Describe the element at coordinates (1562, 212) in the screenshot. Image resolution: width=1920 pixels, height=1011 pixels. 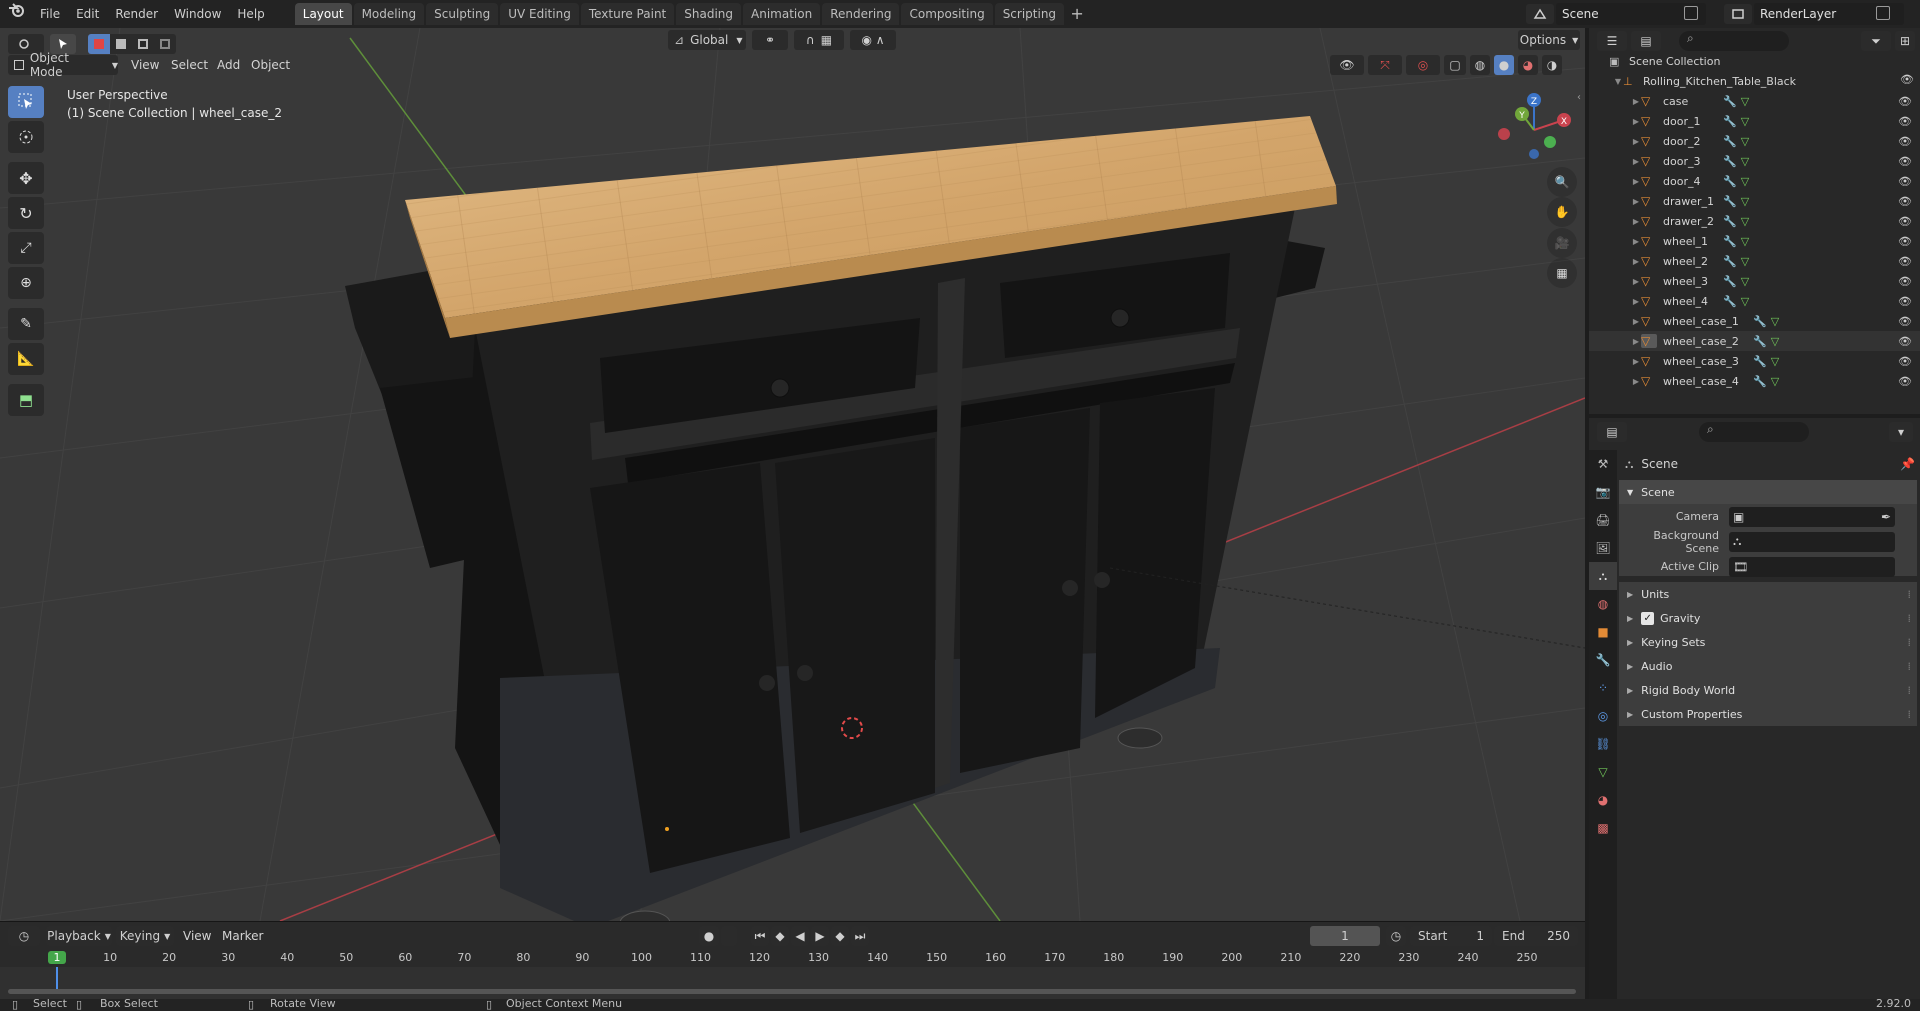
I see `pan-hand-icon: ✋` at that location.